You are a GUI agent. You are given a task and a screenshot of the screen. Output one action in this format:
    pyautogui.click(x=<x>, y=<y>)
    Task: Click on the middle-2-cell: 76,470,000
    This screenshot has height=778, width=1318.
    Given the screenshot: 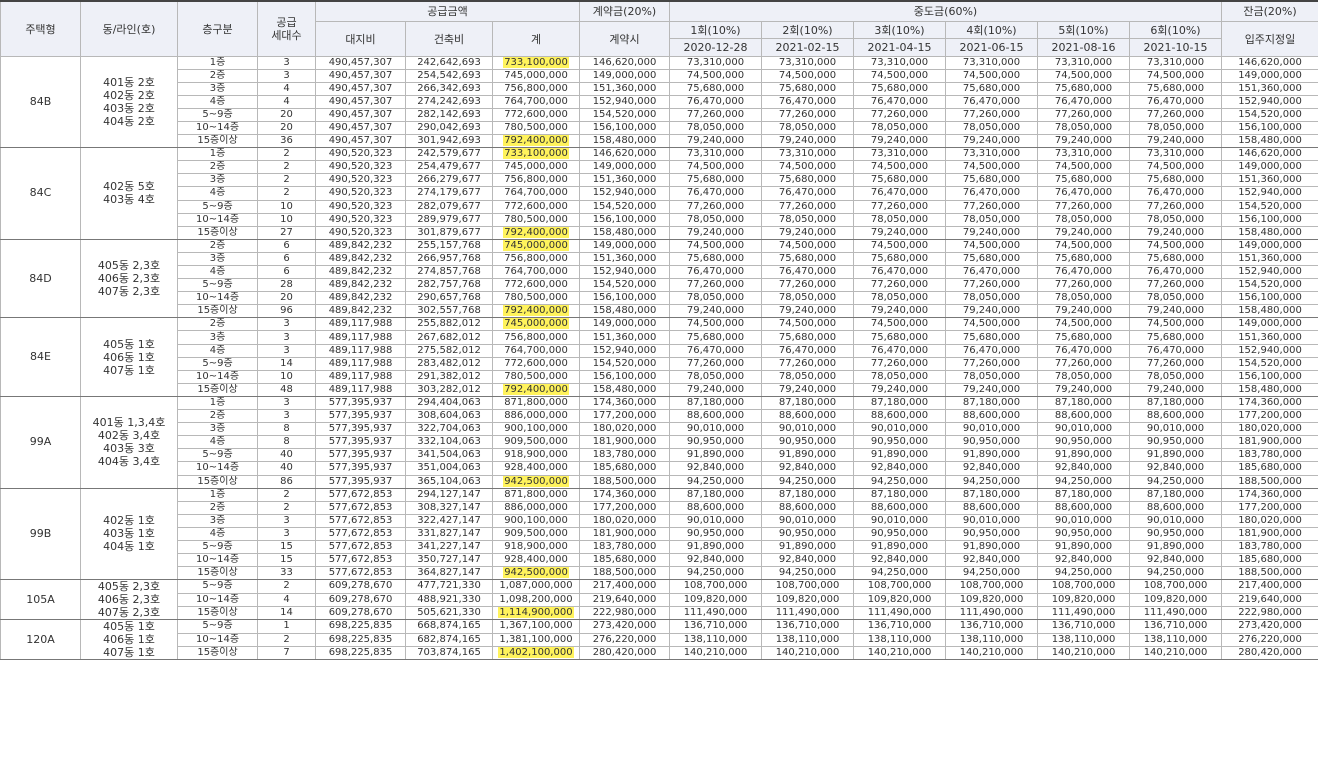 What is the action you would take?
    pyautogui.click(x=807, y=350)
    